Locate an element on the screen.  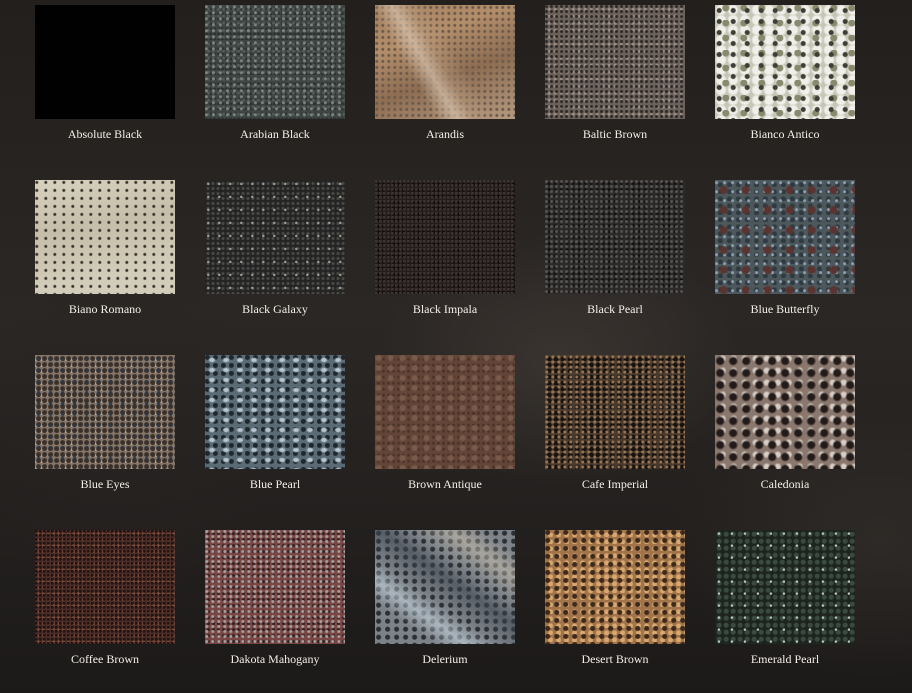
granite-tile: Caledonia is located at coordinates (785, 435).